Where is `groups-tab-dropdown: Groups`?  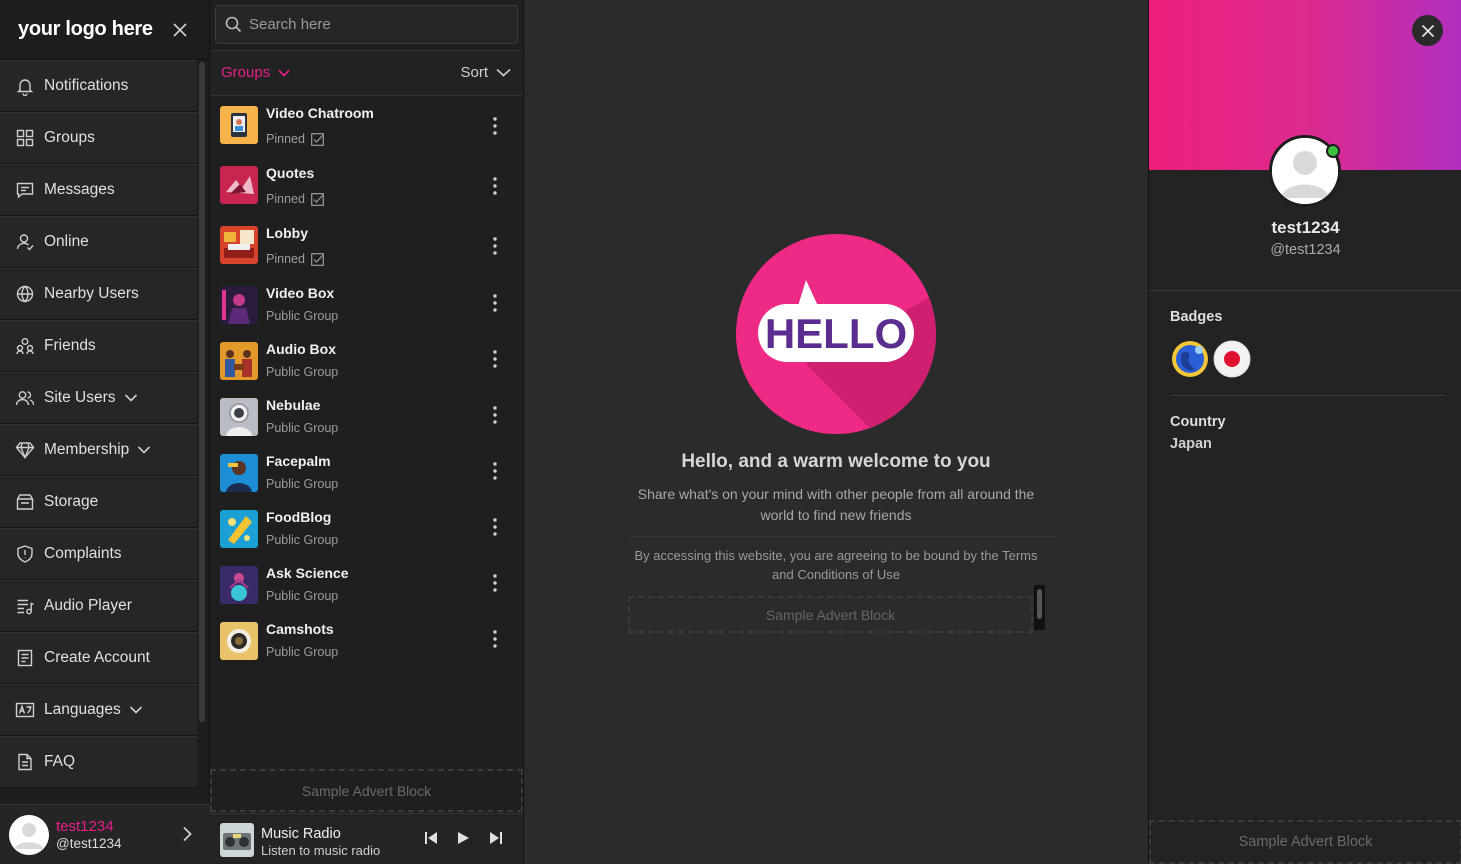
groups-tab-dropdown: Groups is located at coordinates (255, 72).